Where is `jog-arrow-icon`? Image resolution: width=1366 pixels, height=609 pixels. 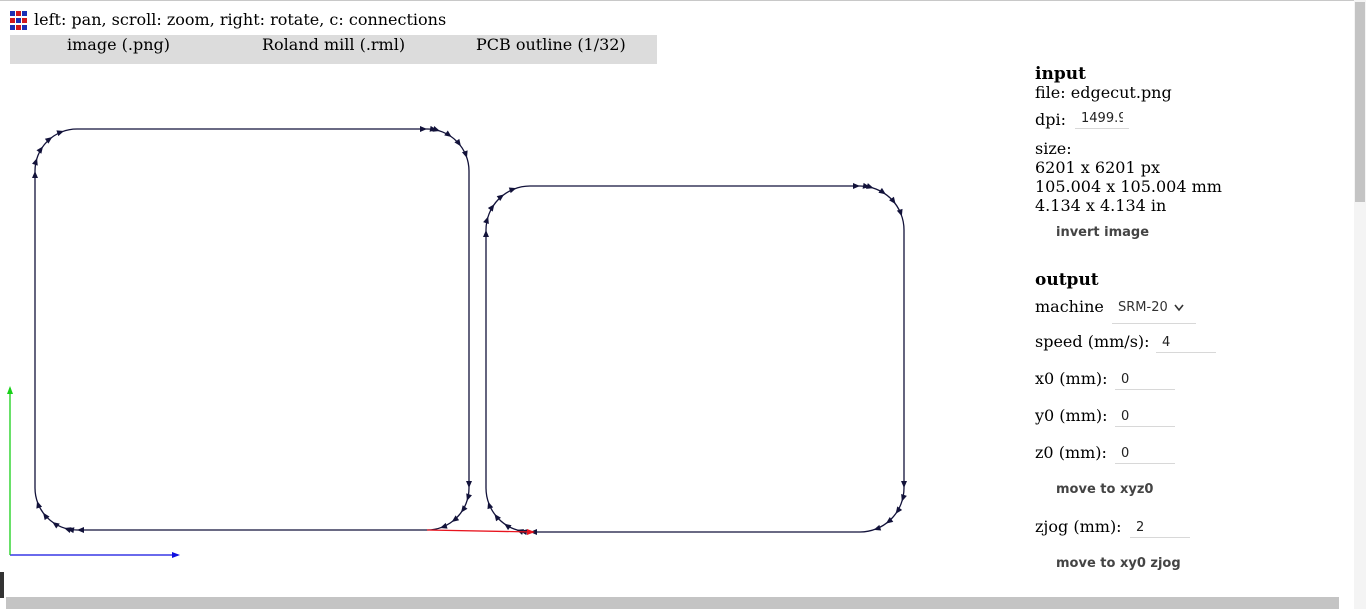
jog-arrow-icon is located at coordinates (531, 532).